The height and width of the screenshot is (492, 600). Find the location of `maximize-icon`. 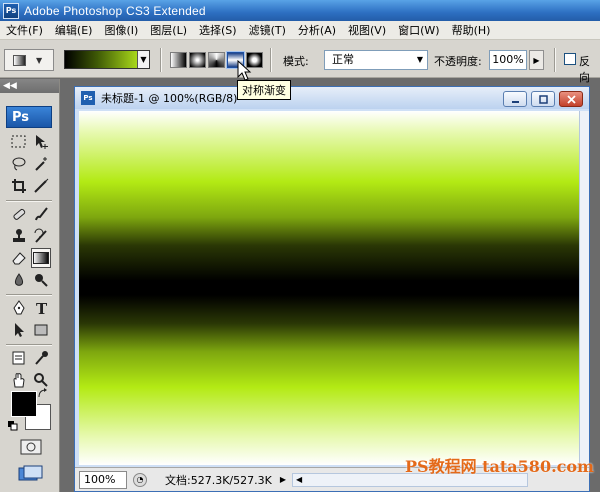

maximize-icon is located at coordinates (543, 99).